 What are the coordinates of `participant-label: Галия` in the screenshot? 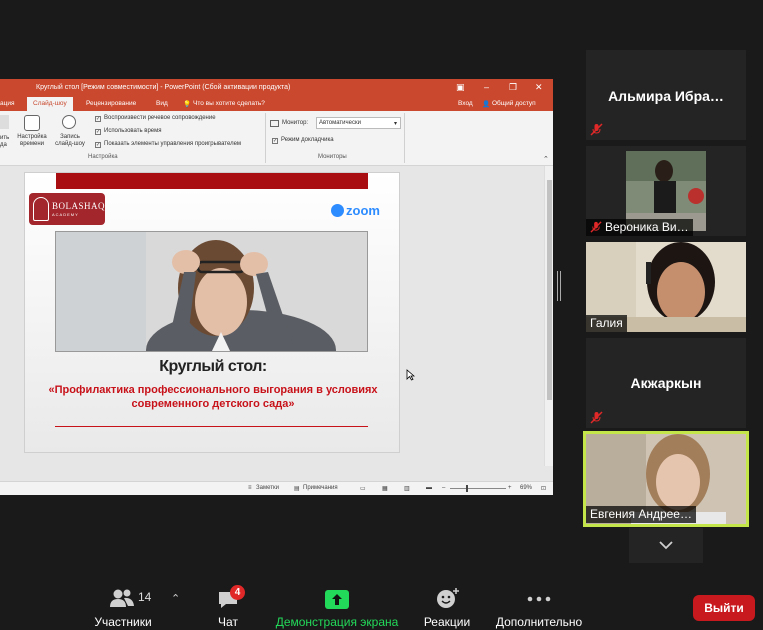 It's located at (606, 323).